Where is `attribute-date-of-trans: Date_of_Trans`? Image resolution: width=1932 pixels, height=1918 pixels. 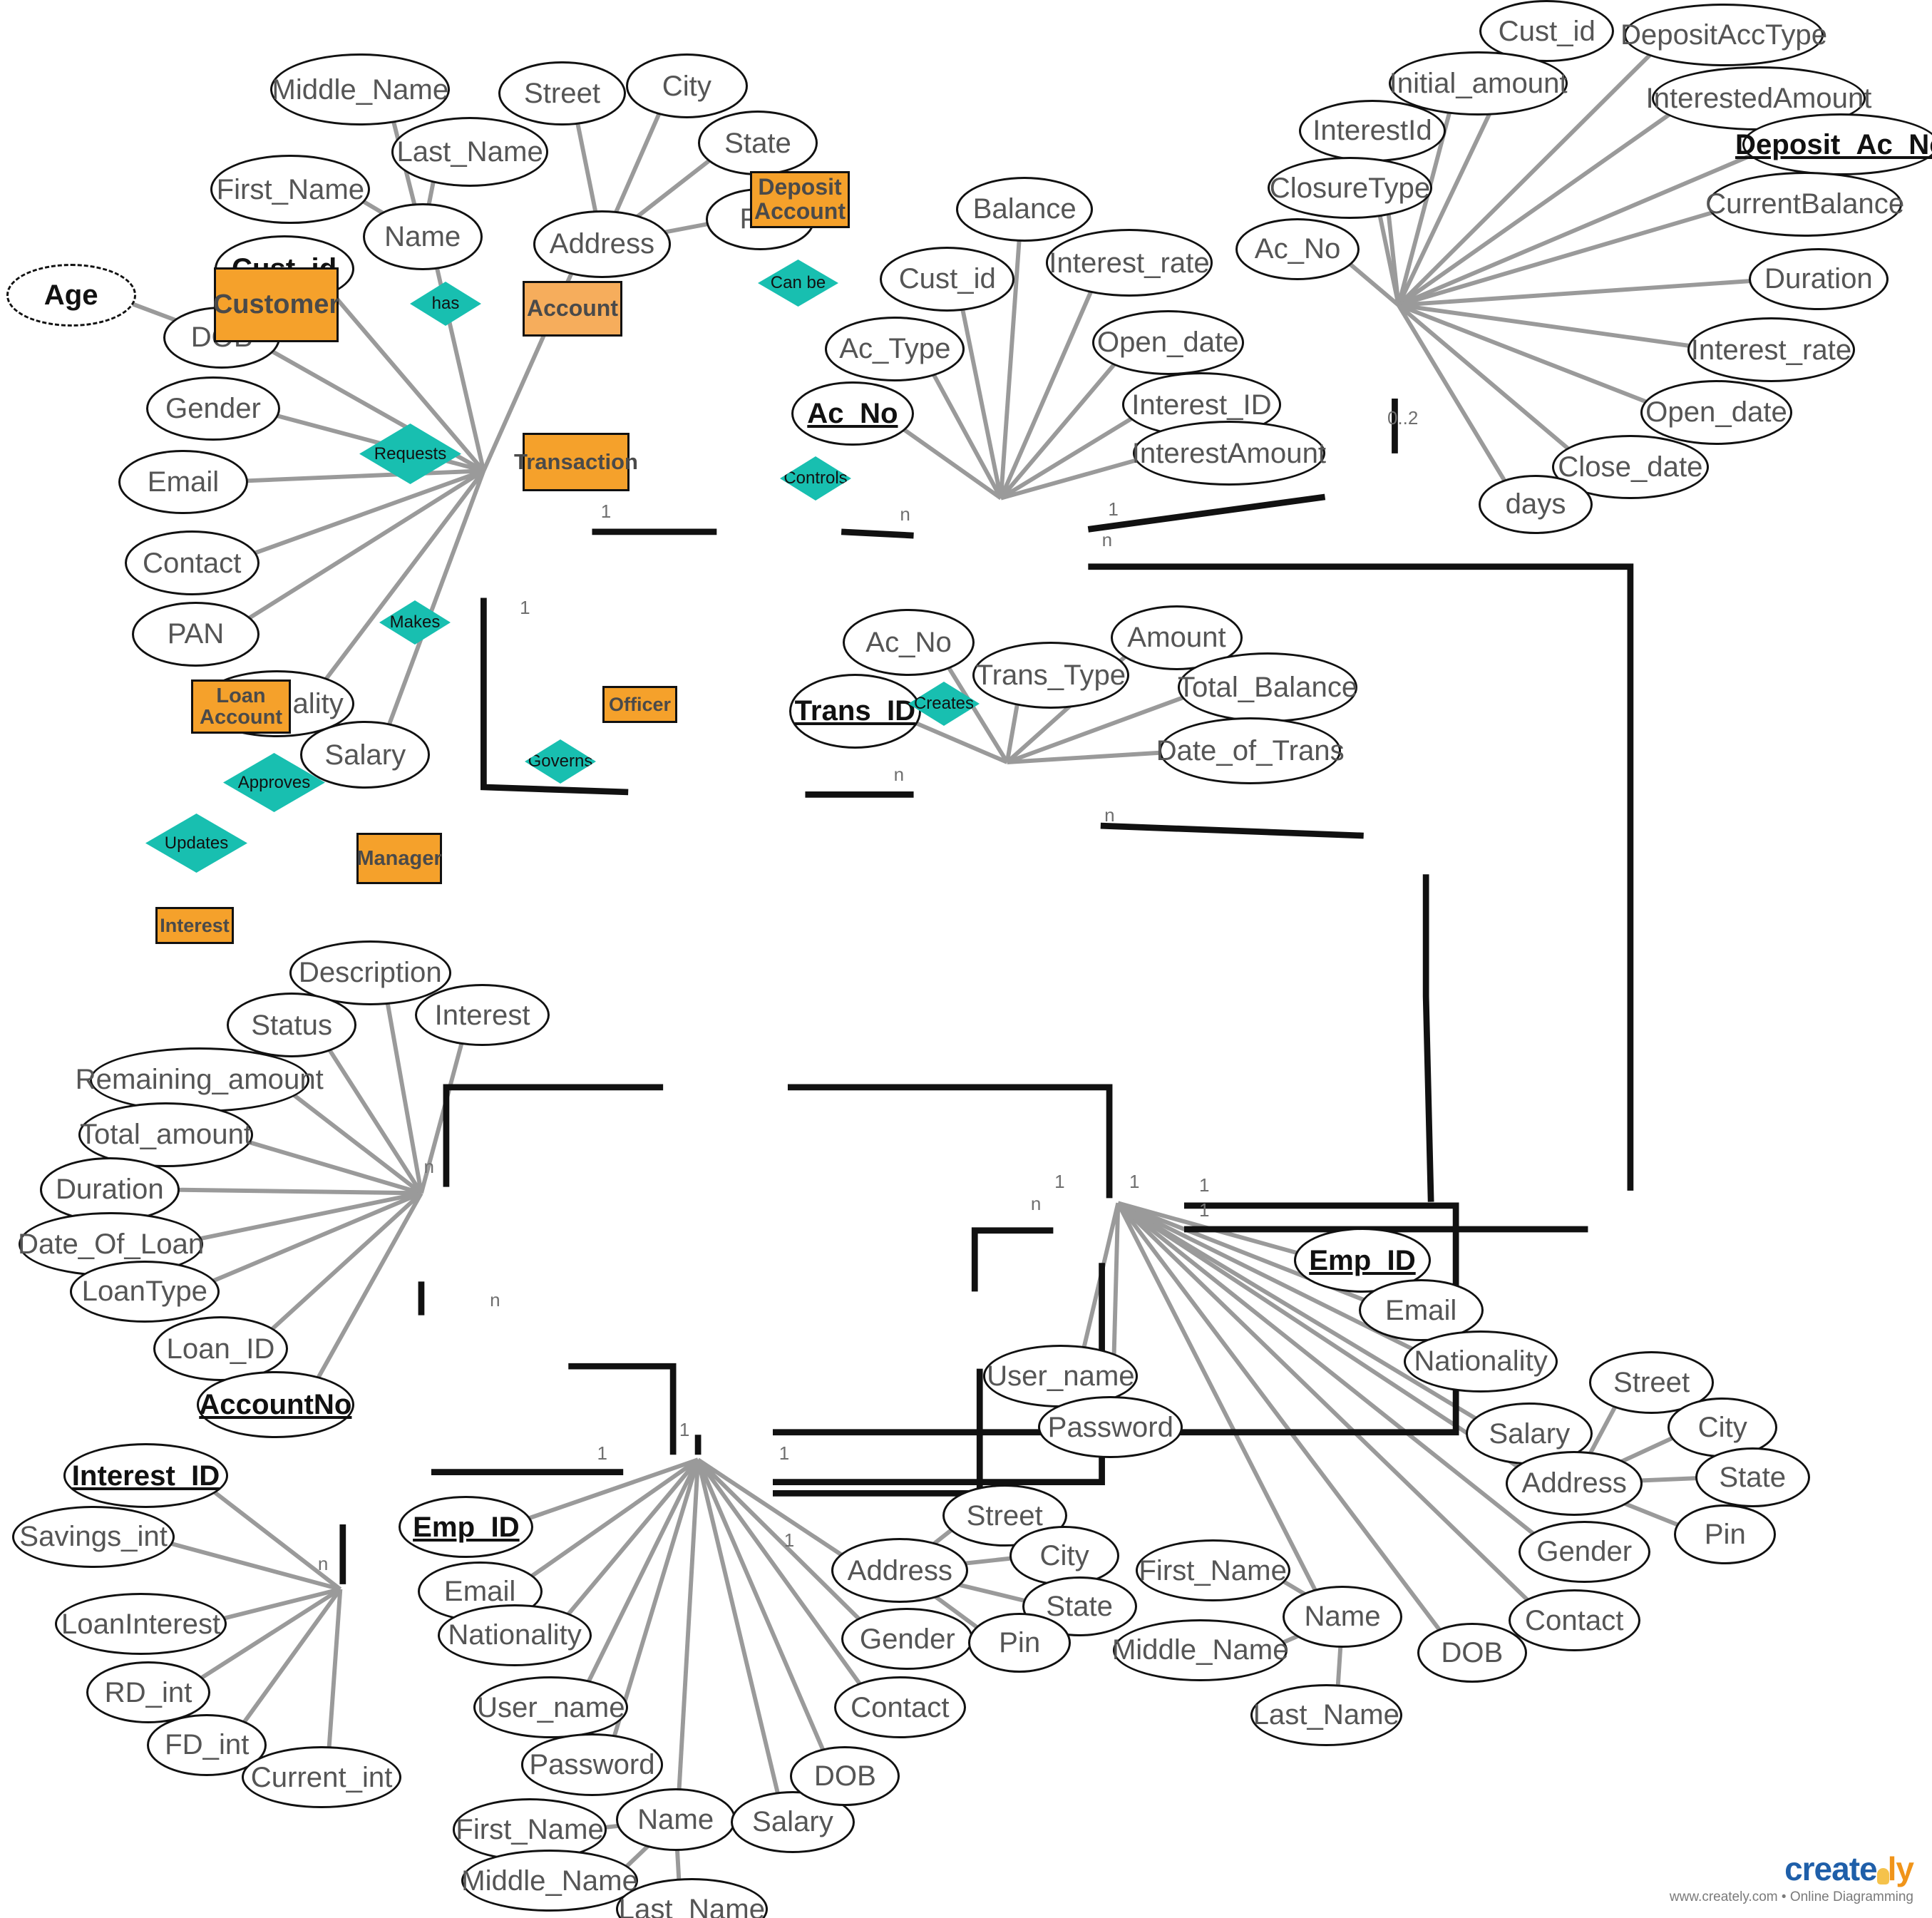 attribute-date-of-trans: Date_of_Trans is located at coordinates (1250, 751).